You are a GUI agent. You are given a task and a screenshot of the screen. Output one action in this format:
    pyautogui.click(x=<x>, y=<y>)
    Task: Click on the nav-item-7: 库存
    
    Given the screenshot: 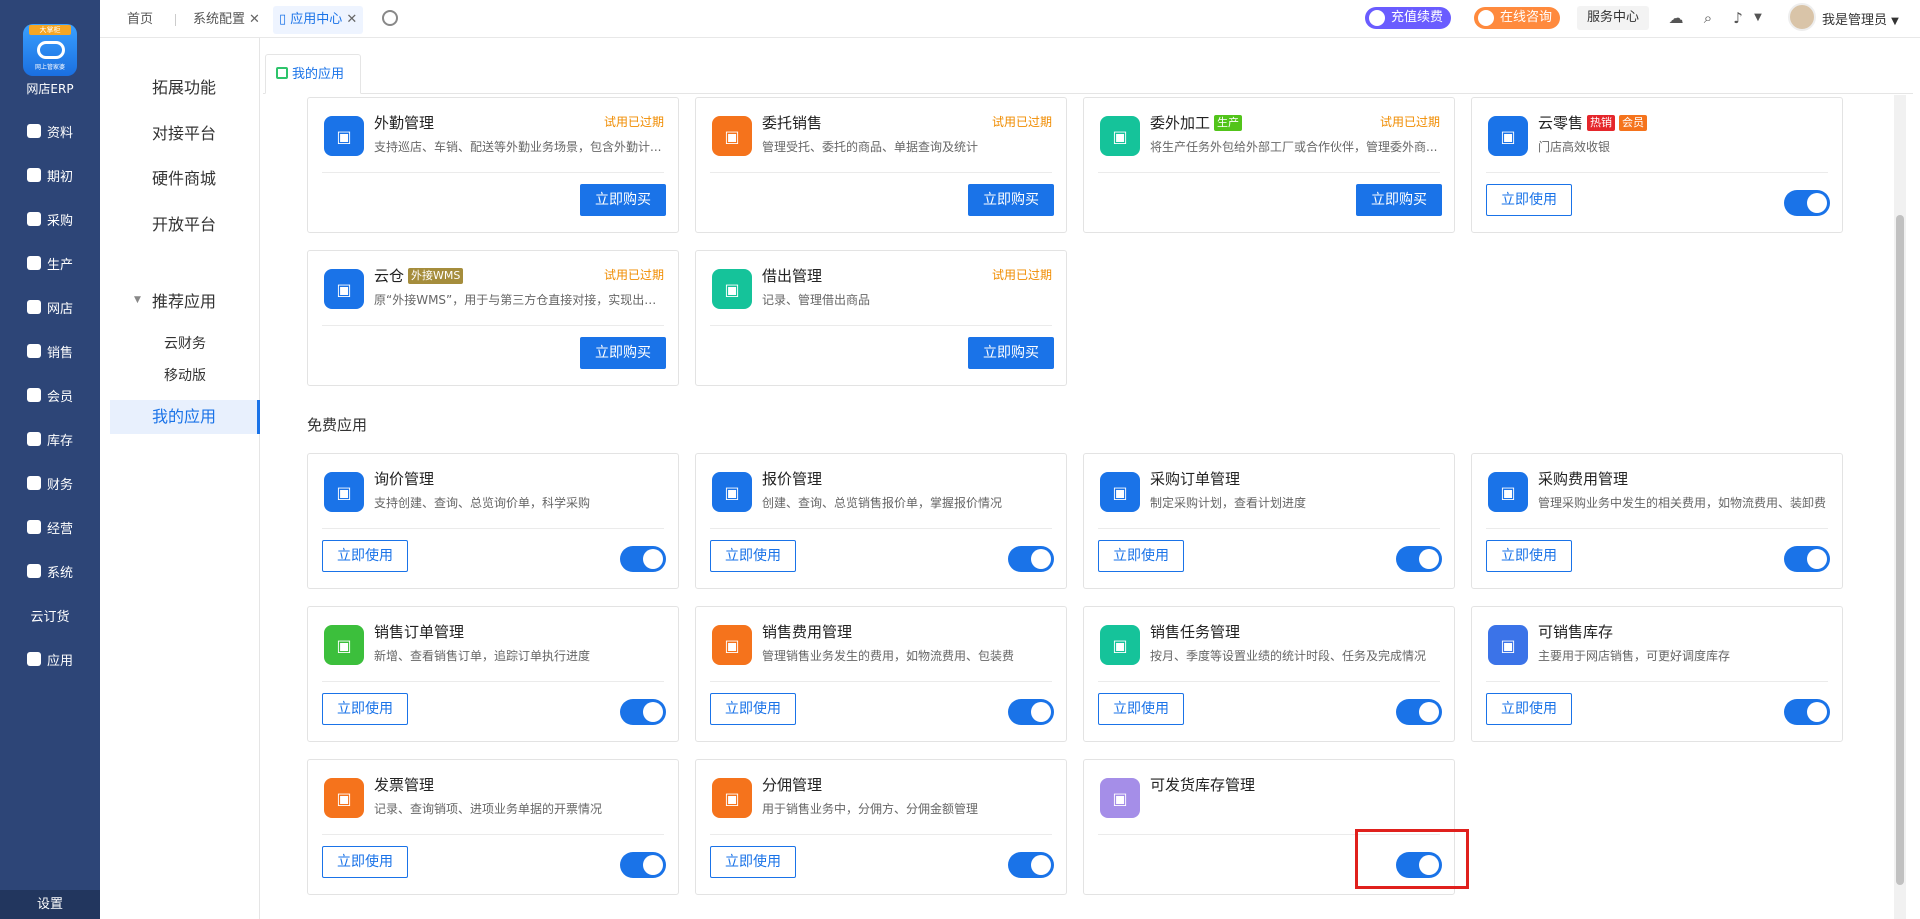 What is the action you would take?
    pyautogui.click(x=50, y=439)
    